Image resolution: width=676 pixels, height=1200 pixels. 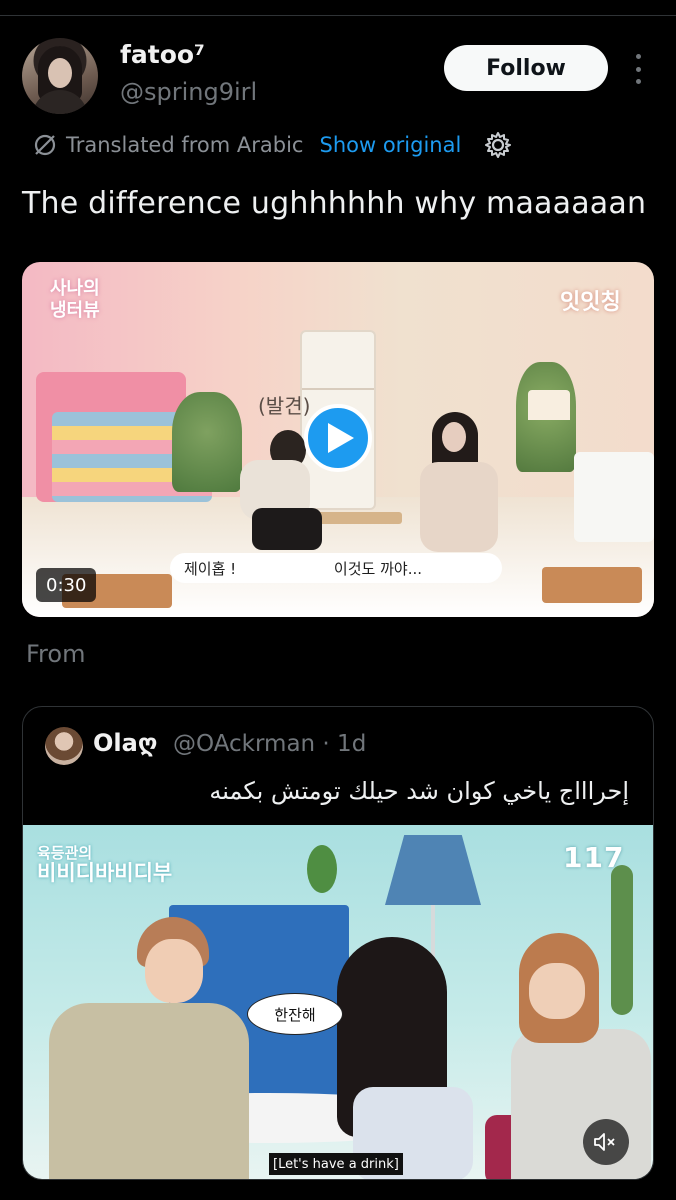 I want to click on video2-lamp, so click(x=433, y=870).